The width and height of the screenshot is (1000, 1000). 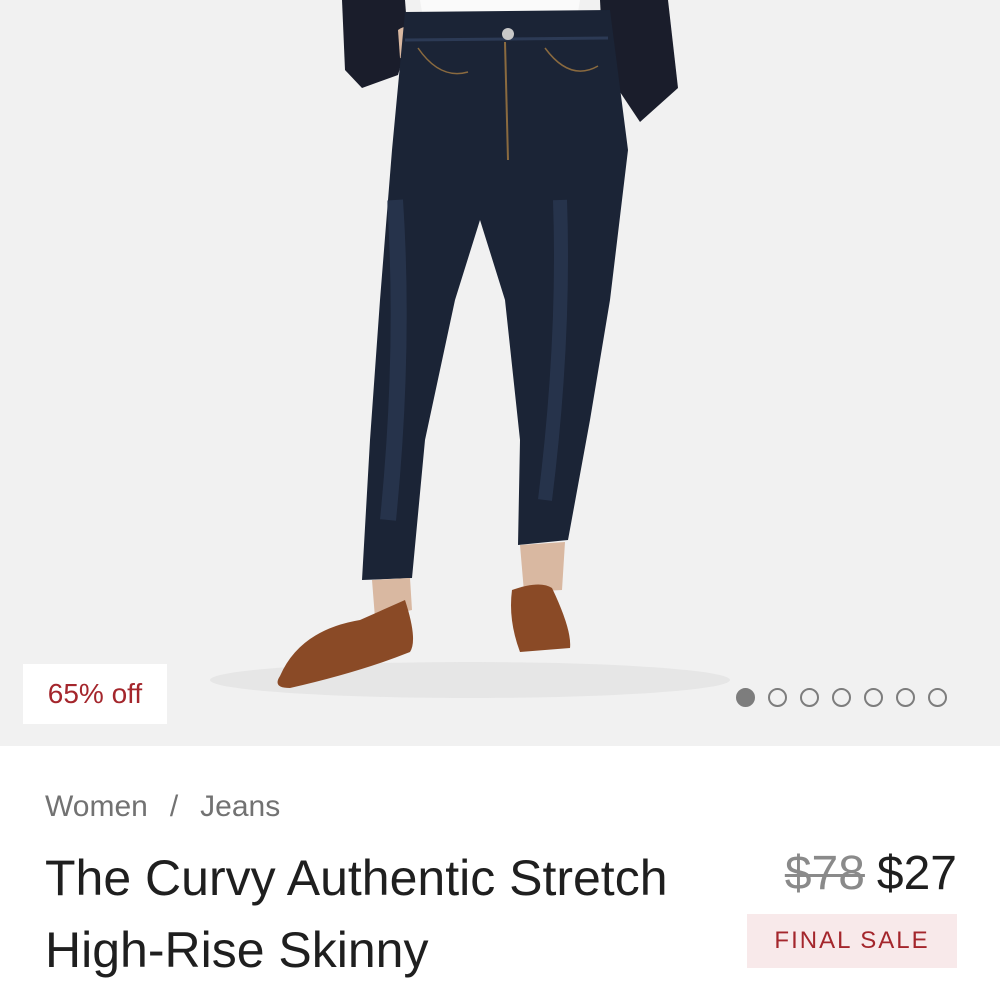 I want to click on sale-price: $27, so click(x=916, y=873).